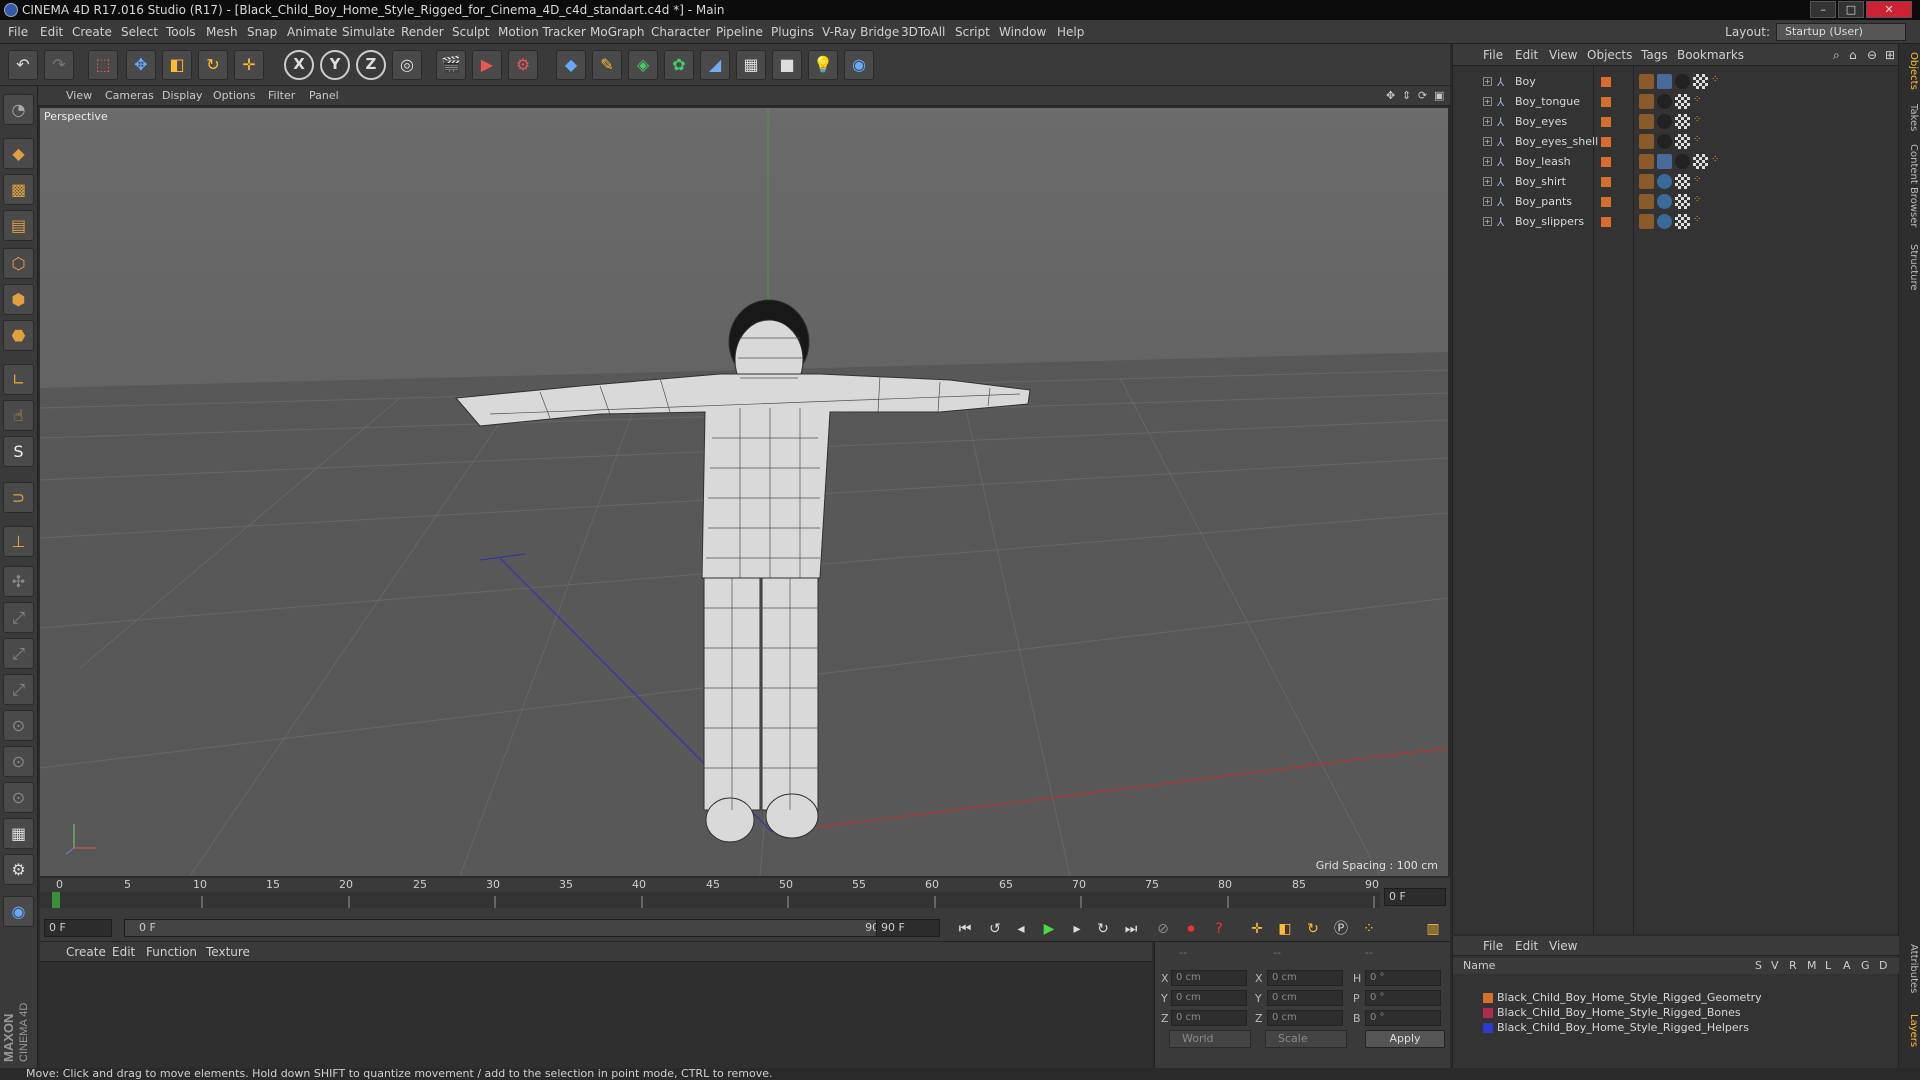 The width and height of the screenshot is (1920, 1080). What do you see at coordinates (234, 96) in the screenshot?
I see `viewport-menu-options: Options` at bounding box center [234, 96].